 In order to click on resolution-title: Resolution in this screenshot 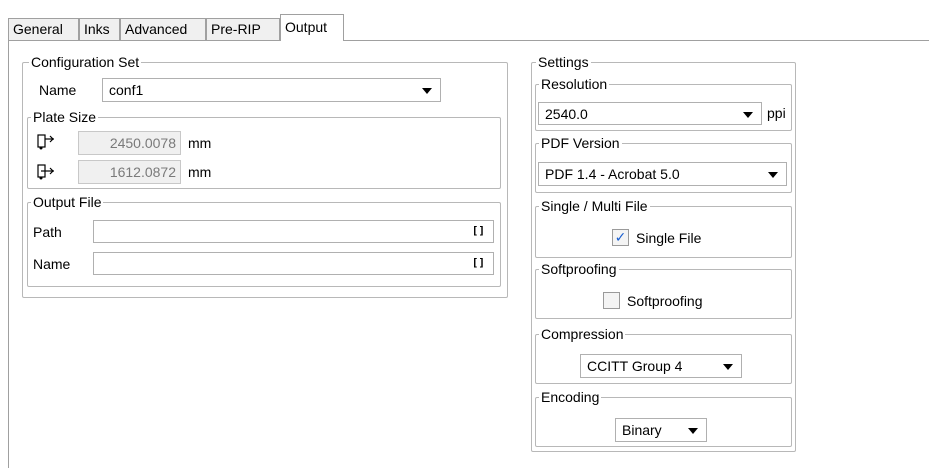, I will do `click(574, 84)`.